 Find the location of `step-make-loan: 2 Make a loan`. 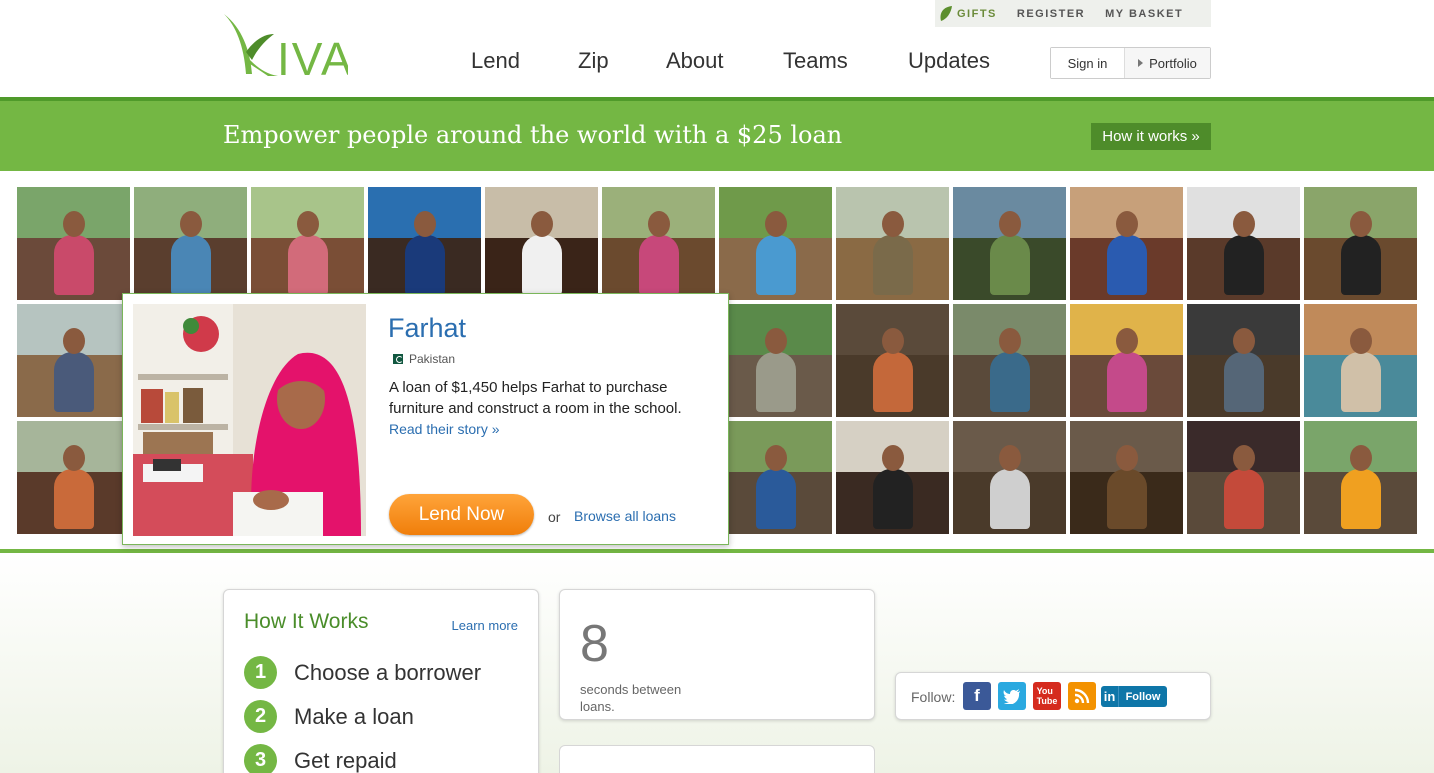

step-make-loan: 2 Make a loan is located at coordinates (329, 716).